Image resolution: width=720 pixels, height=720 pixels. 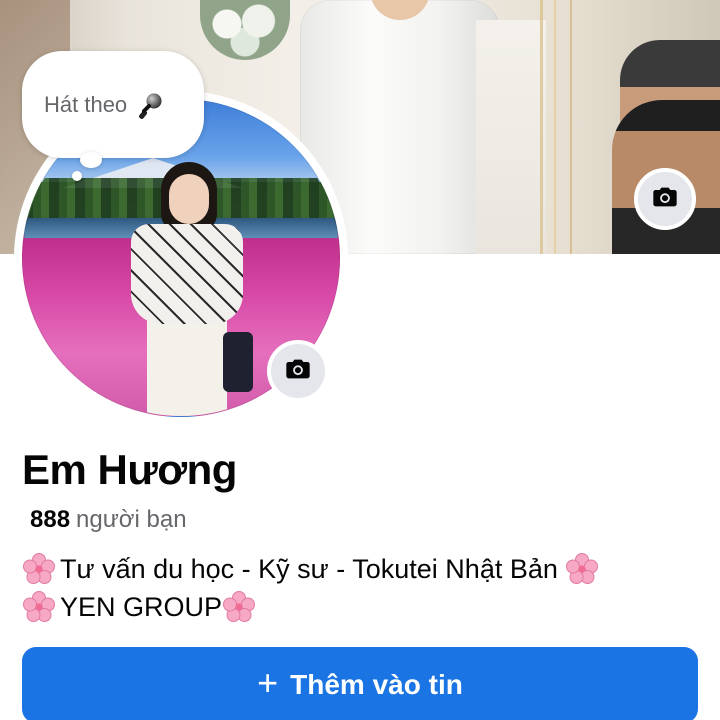 I want to click on bio-line: YEN GROUP, so click(x=367, y=607).